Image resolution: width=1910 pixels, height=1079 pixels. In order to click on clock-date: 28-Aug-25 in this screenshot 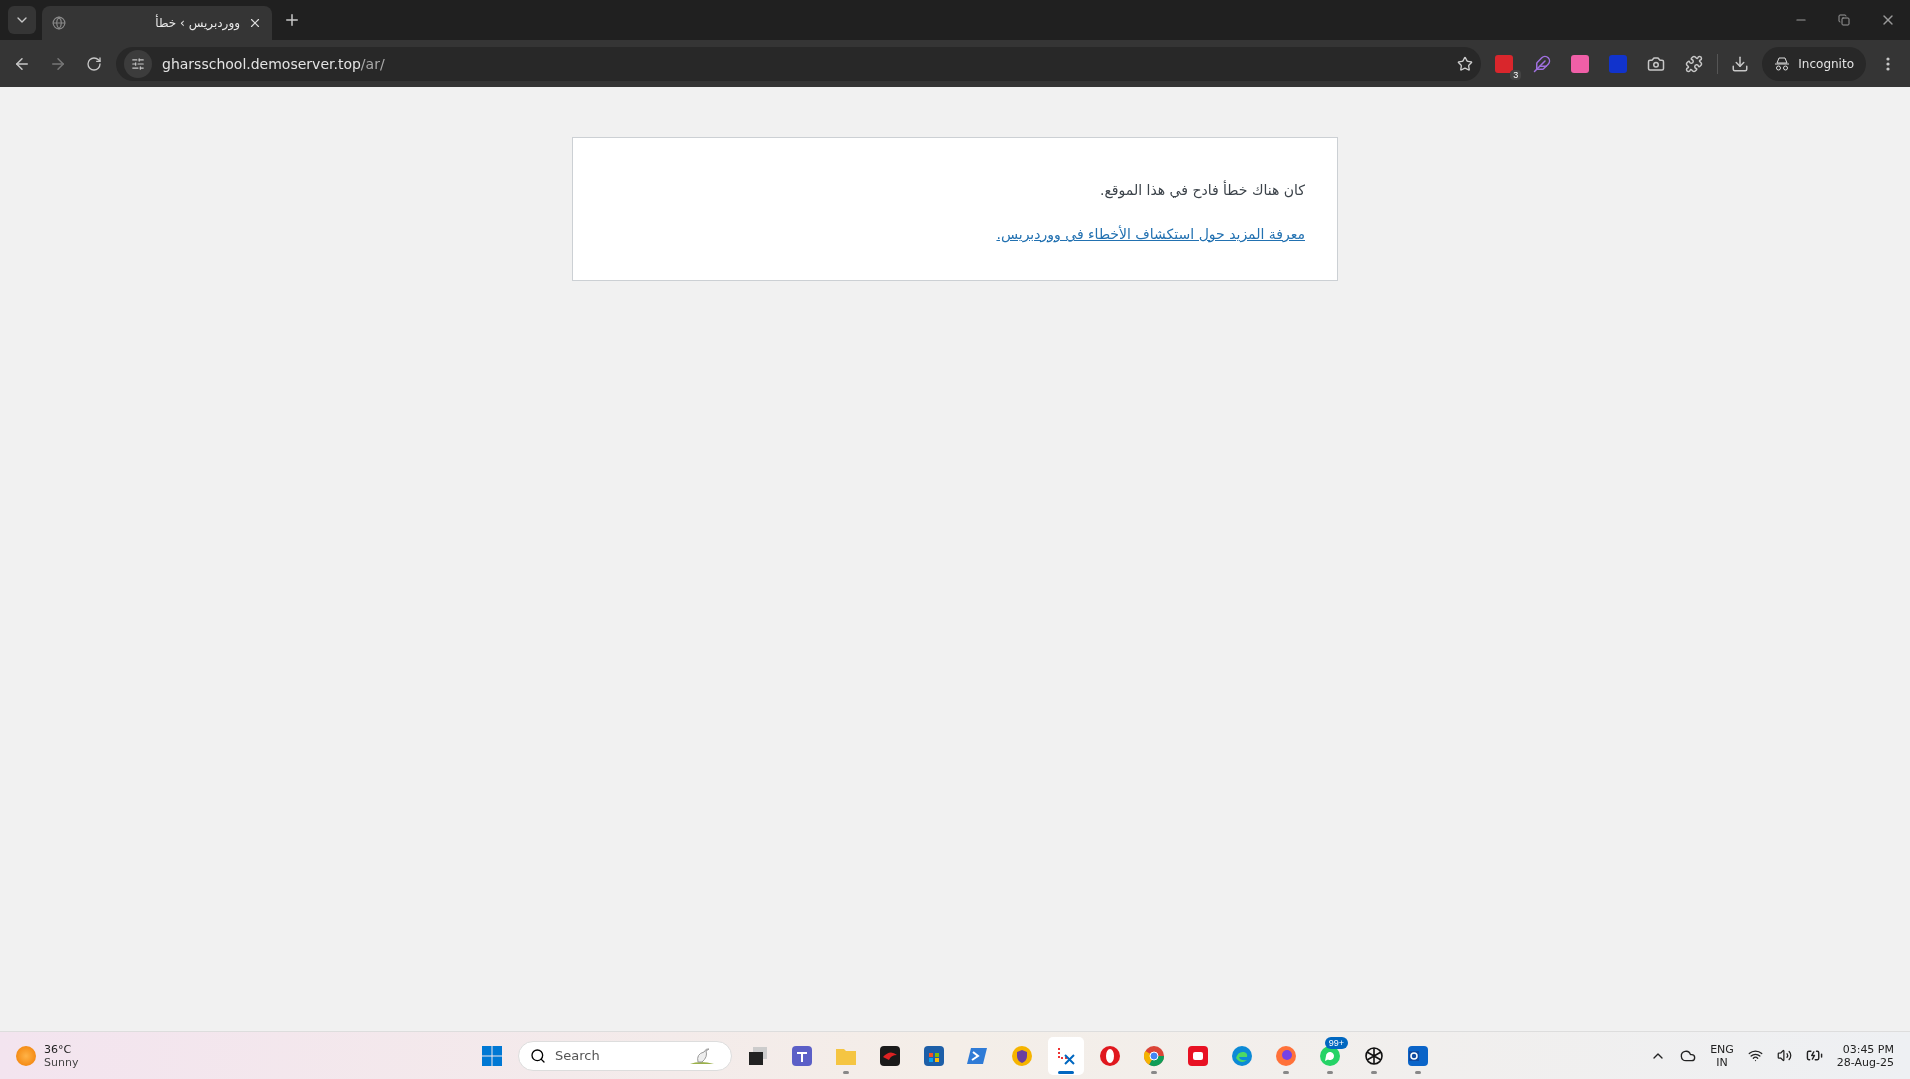, I will do `click(1865, 1062)`.